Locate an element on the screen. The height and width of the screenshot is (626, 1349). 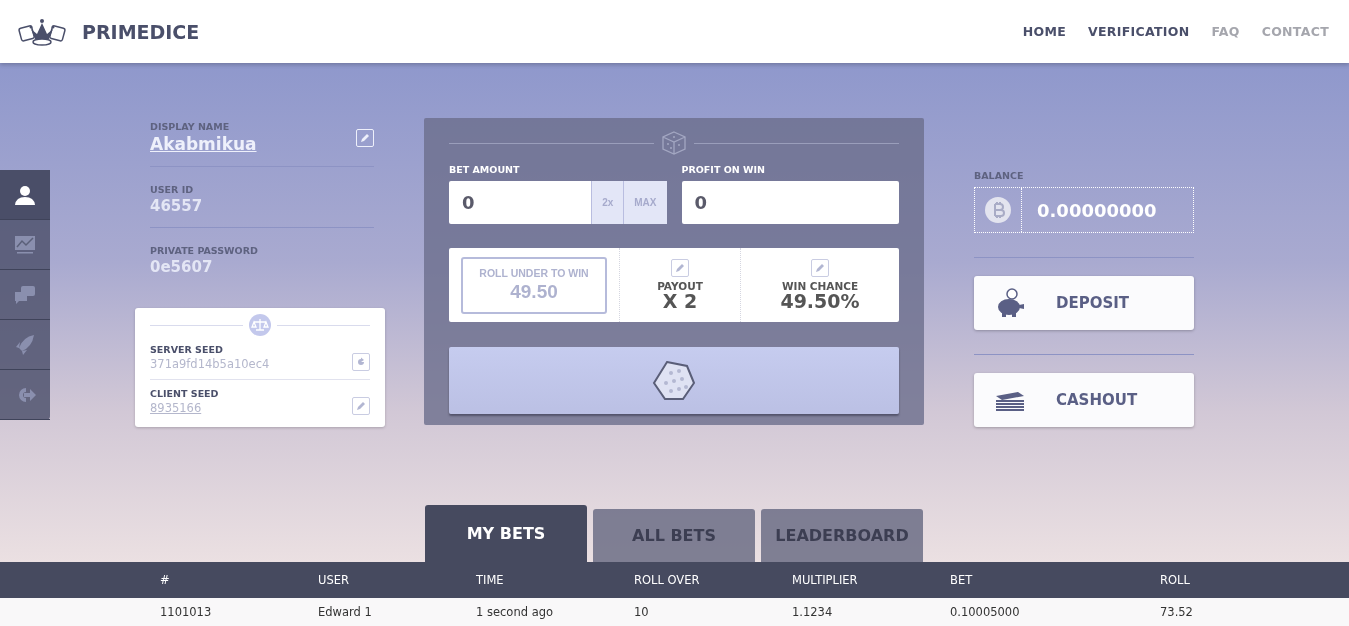
crown-dice-logo-icon is located at coordinates (42, 31).